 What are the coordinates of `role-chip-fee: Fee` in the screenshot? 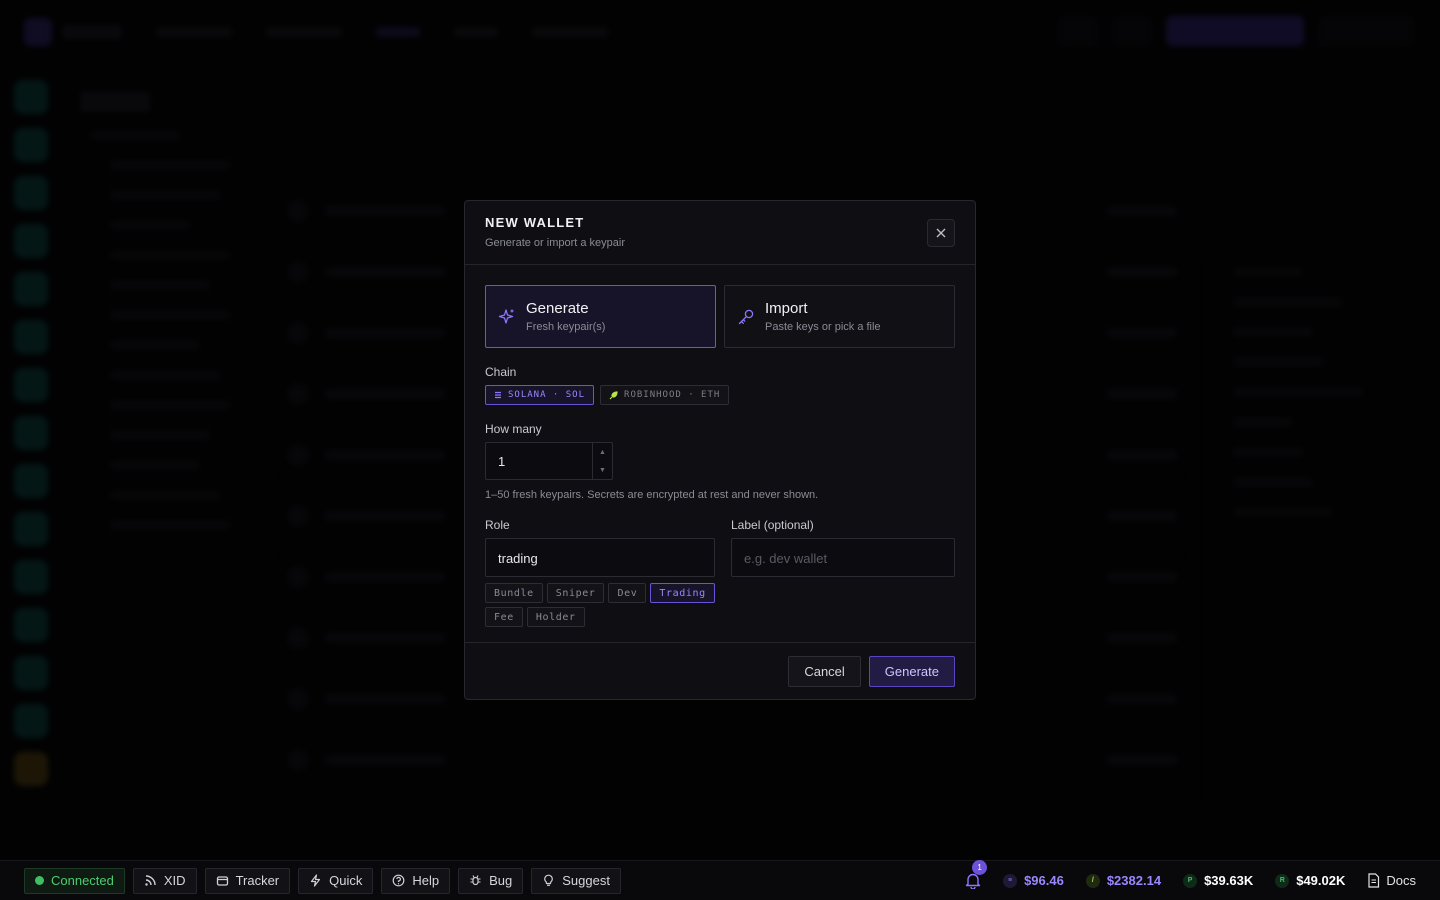 It's located at (504, 617).